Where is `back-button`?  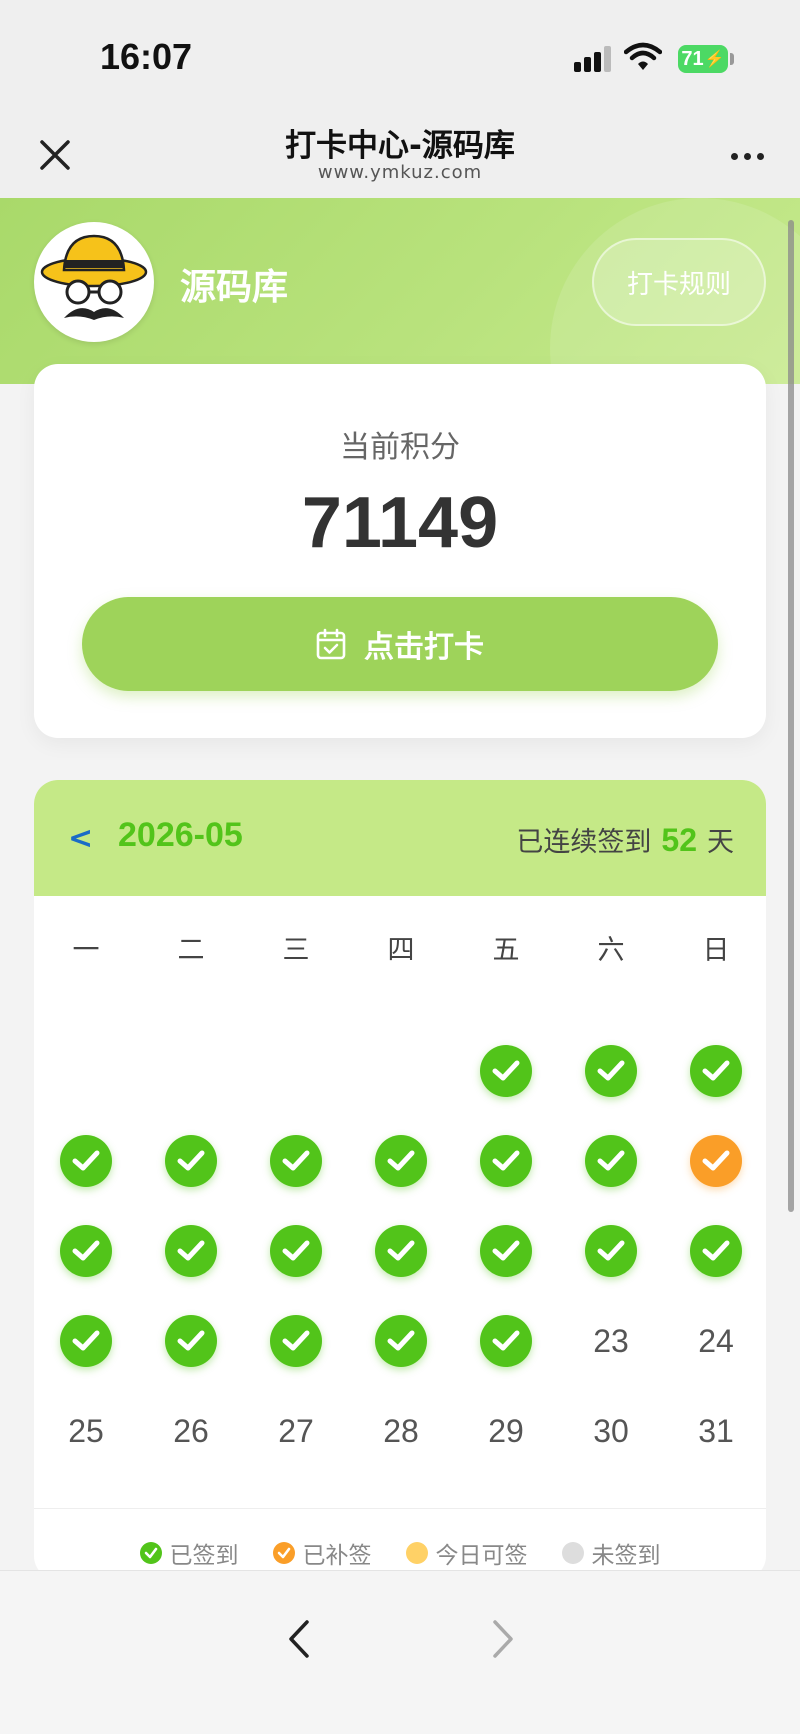
back-button is located at coordinates (299, 1639).